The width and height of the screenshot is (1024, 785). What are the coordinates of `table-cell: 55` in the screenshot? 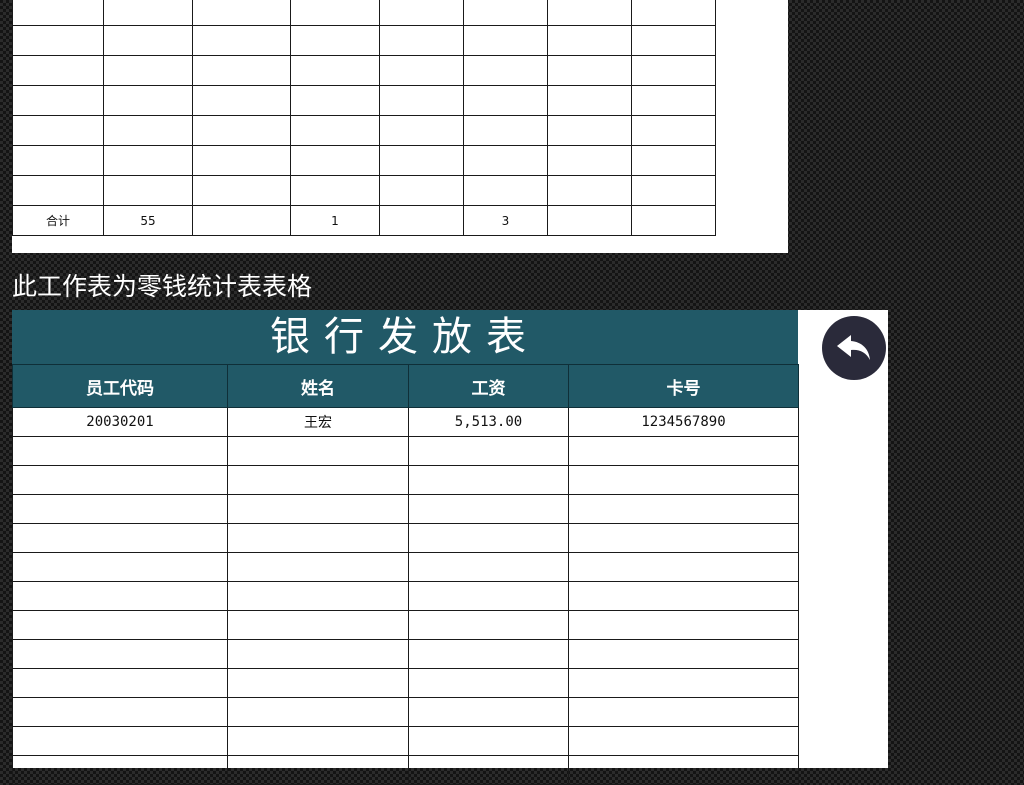 It's located at (148, 220).